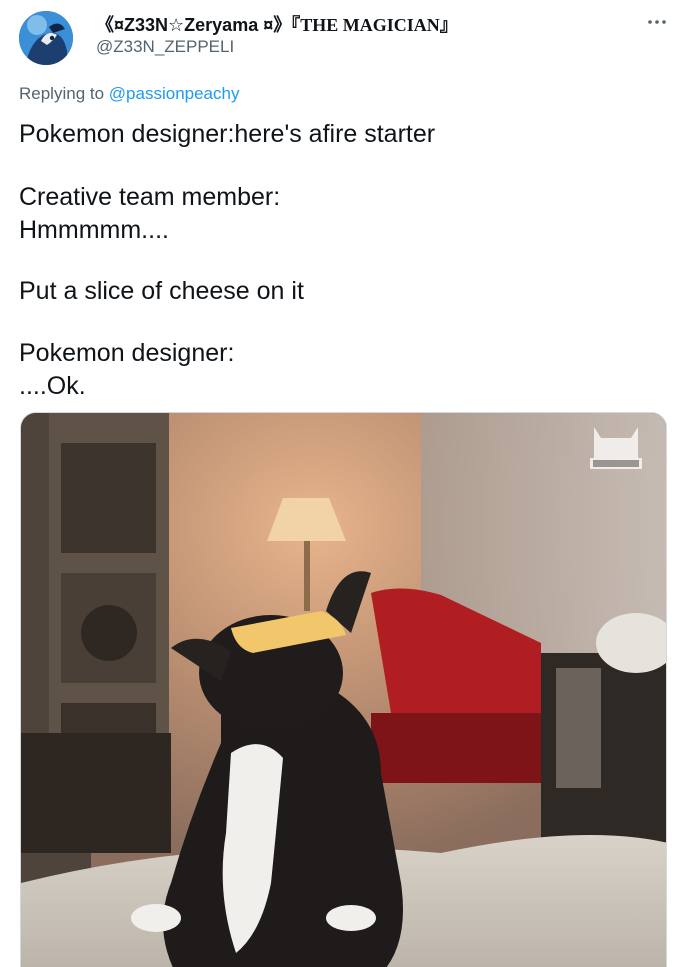  What do you see at coordinates (227, 134) in the screenshot?
I see `tweet-text-line: Pokemon designer:here's afire starter` at bounding box center [227, 134].